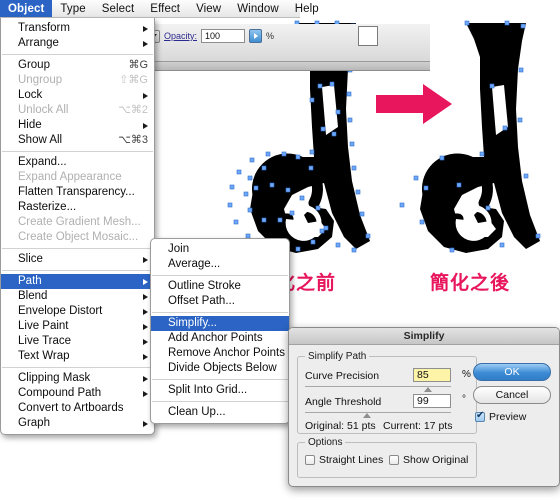 This screenshot has height=500, width=560. What do you see at coordinates (394, 460) in the screenshot?
I see `show-original-checkbox` at bounding box center [394, 460].